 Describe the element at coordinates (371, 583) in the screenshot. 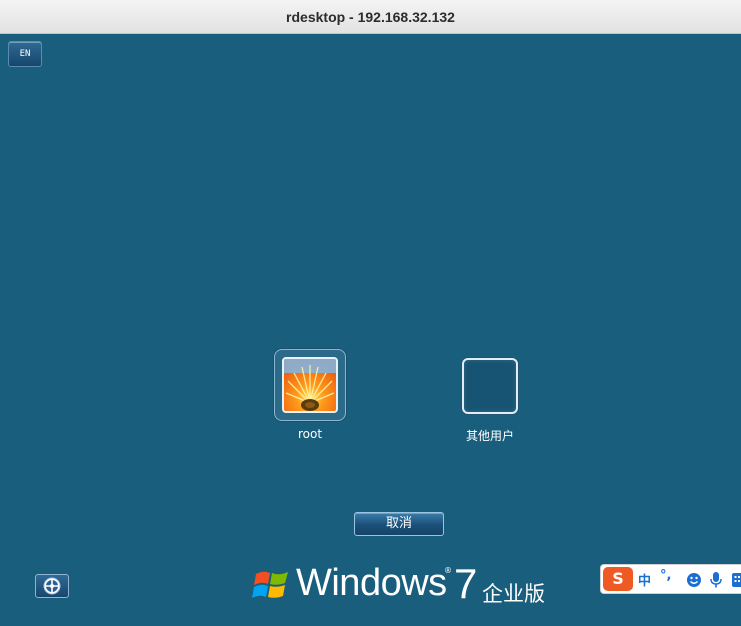

I see `windows-wordmark: Windows` at that location.